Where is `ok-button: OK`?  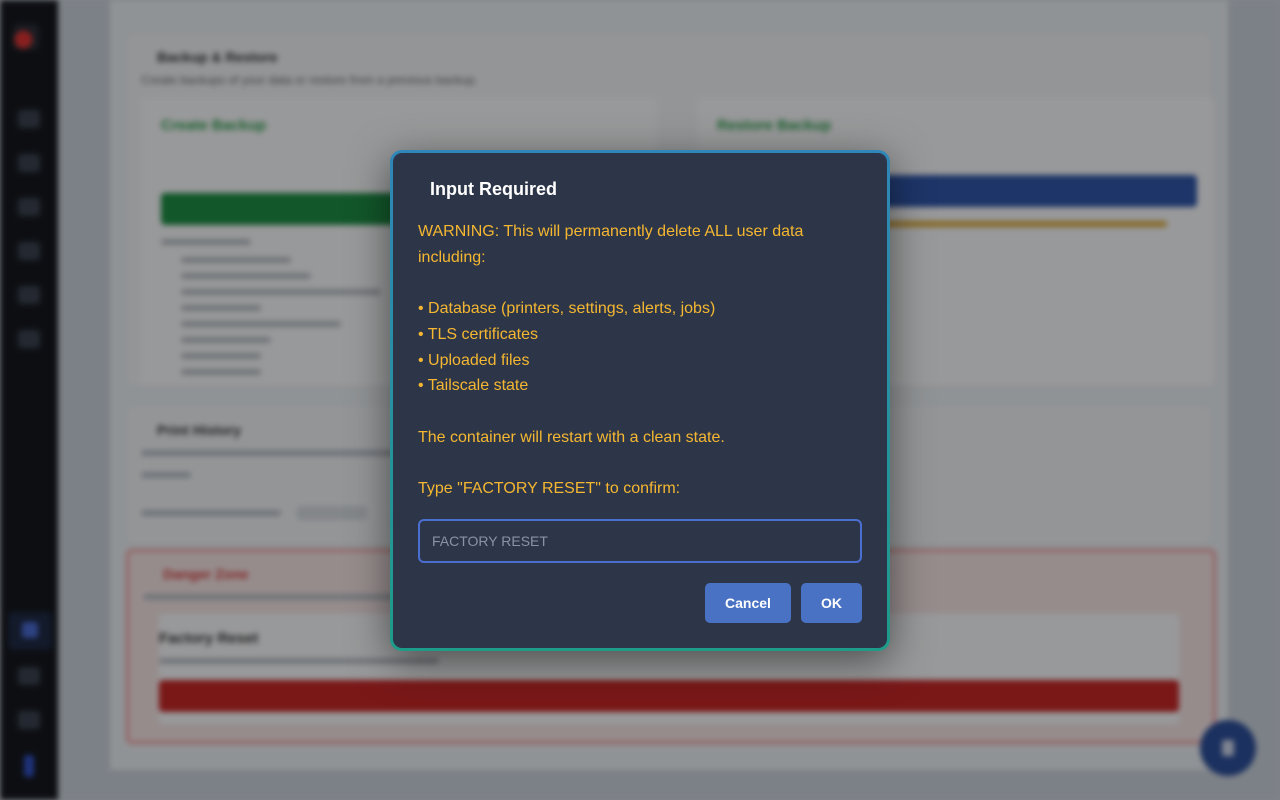 ok-button: OK is located at coordinates (831, 603).